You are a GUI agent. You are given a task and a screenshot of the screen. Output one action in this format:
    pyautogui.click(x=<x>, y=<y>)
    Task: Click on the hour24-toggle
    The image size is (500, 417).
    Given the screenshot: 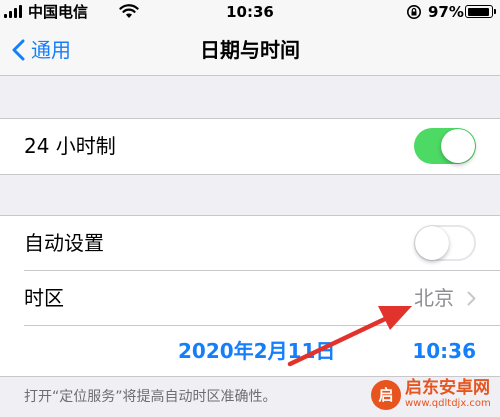 What is the action you would take?
    pyautogui.click(x=445, y=146)
    